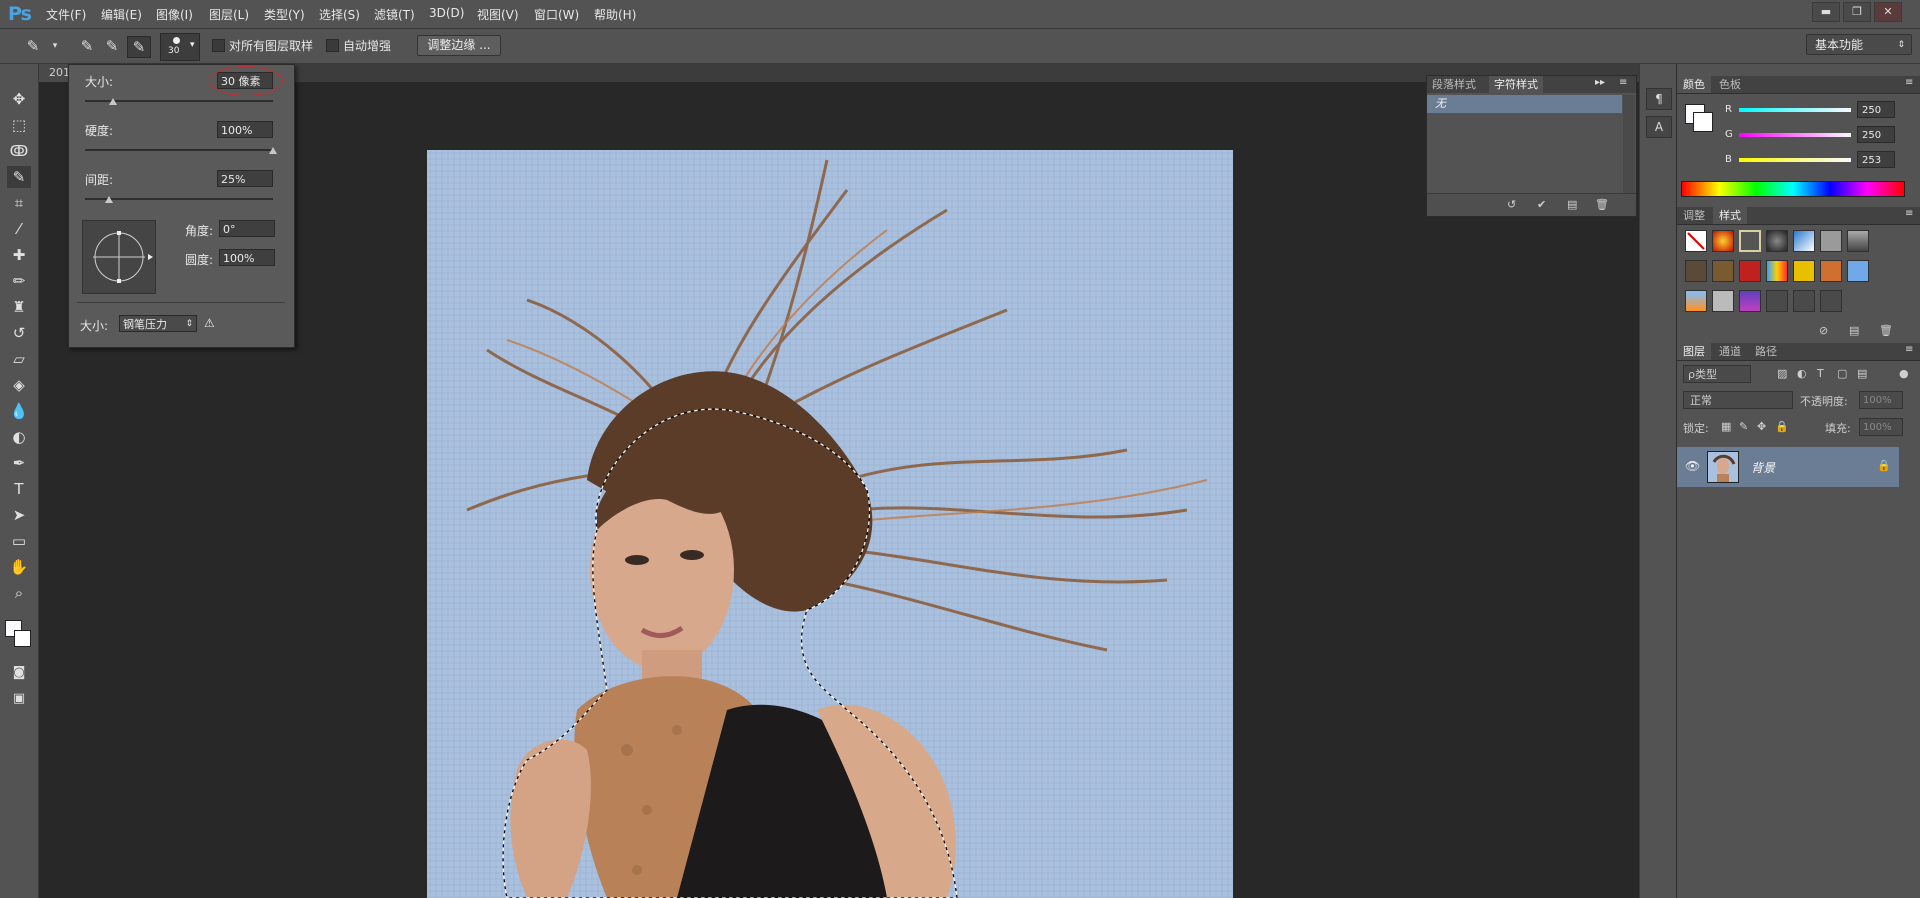 This screenshot has height=898, width=1920. Describe the element at coordinates (109, 199) in the screenshot. I see `spacing-slider-thumb` at that location.